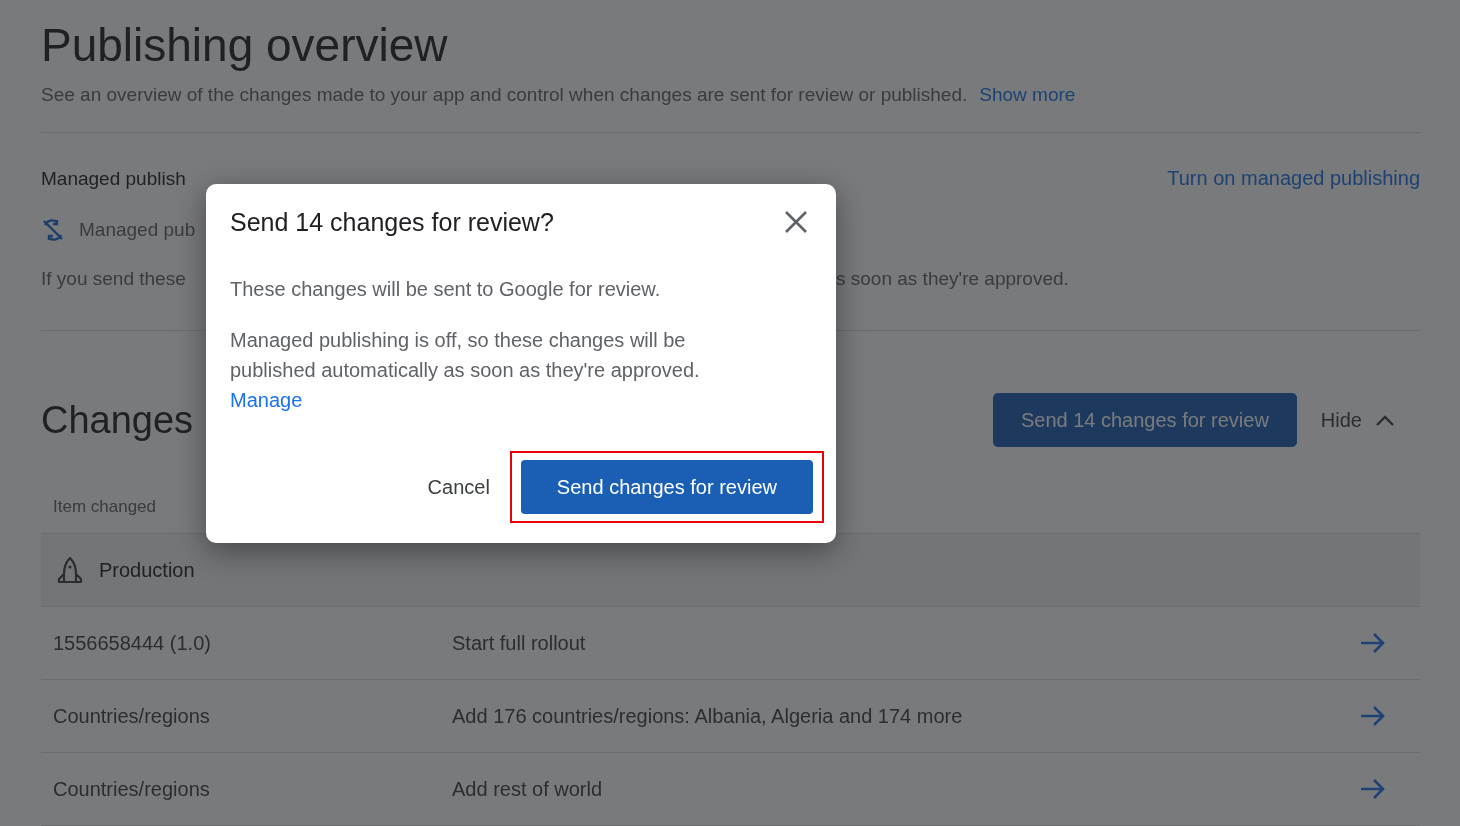  Describe the element at coordinates (392, 222) in the screenshot. I see `dialog-title: Send 14 changes for review?` at that location.